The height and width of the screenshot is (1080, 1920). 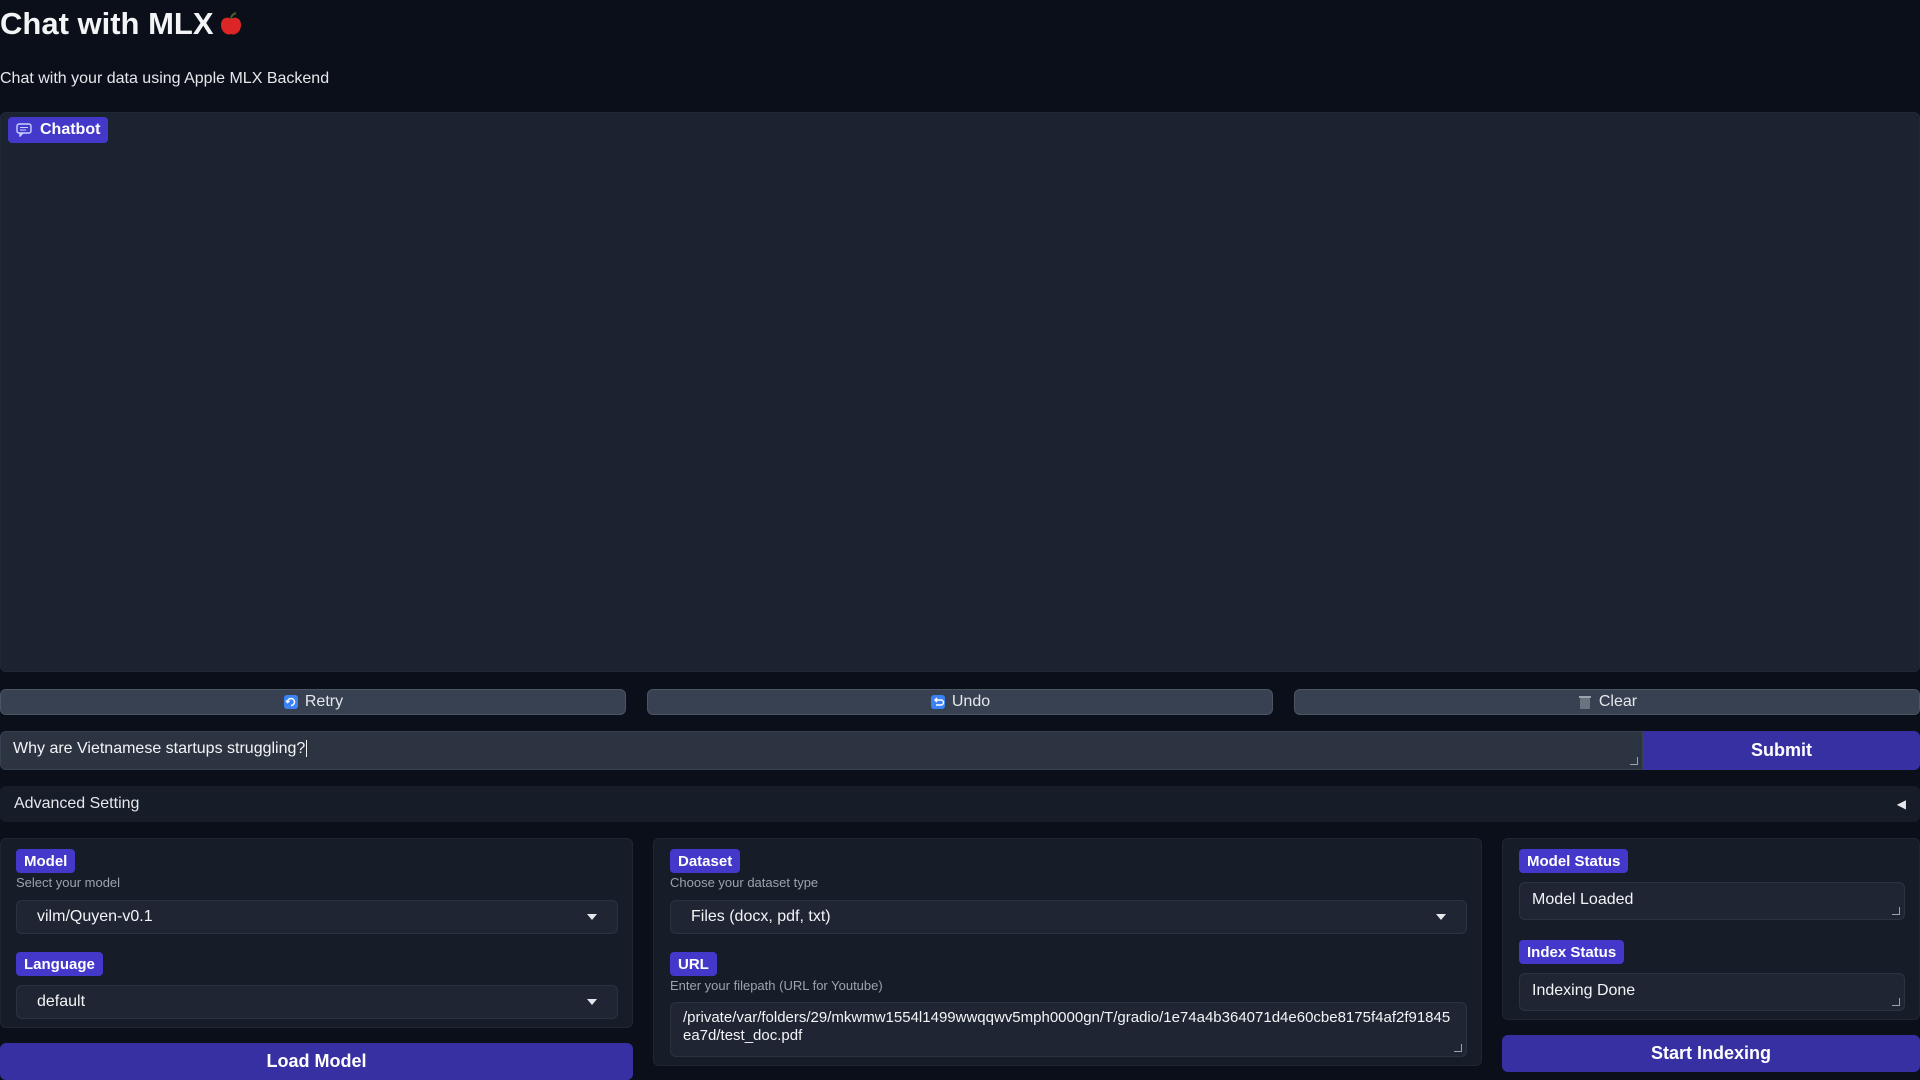 I want to click on apple-icon, so click(x=230, y=23).